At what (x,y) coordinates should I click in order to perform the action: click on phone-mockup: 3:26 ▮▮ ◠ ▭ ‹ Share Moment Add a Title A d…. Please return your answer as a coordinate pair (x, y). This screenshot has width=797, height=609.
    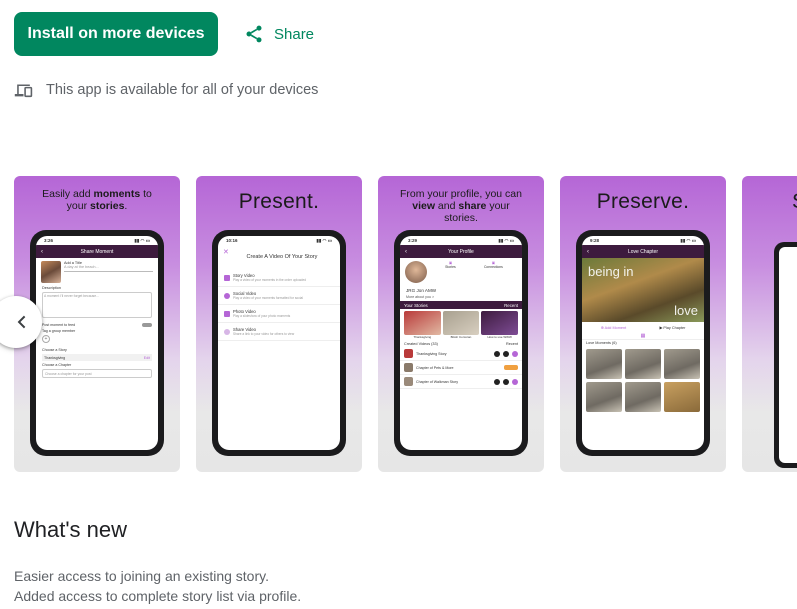
    Looking at the image, I should click on (97, 343).